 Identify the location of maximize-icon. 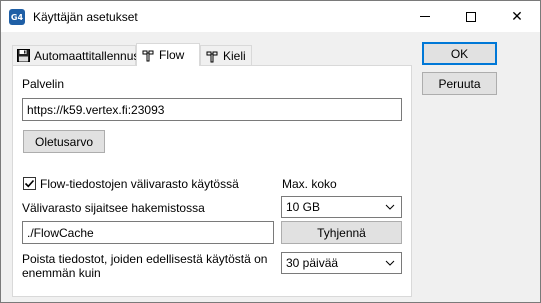
(471, 16).